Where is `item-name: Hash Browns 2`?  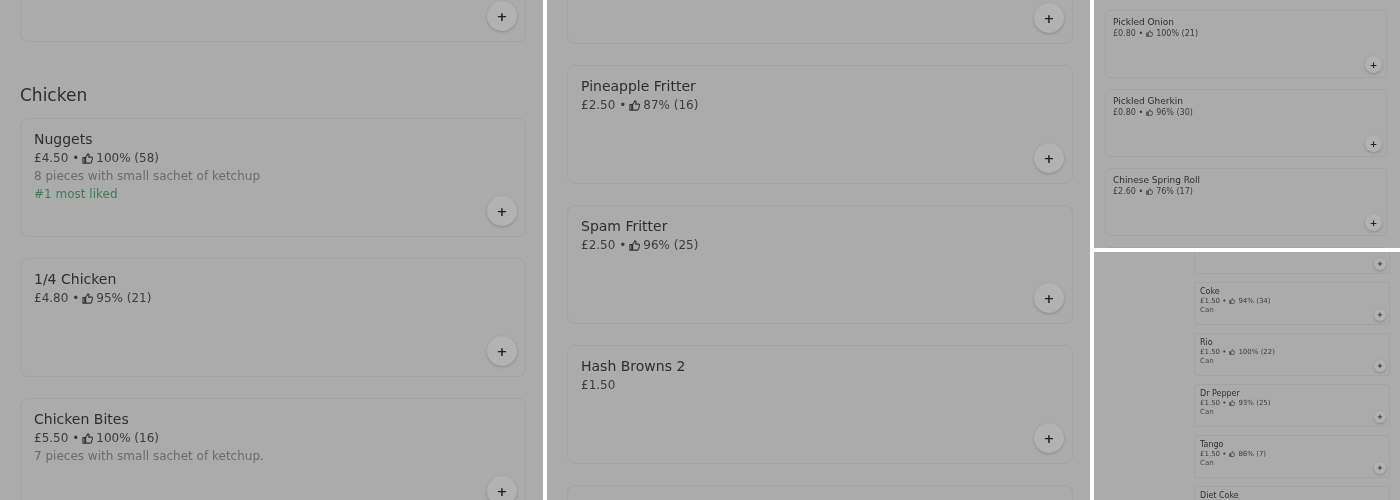
item-name: Hash Browns 2 is located at coordinates (634, 366).